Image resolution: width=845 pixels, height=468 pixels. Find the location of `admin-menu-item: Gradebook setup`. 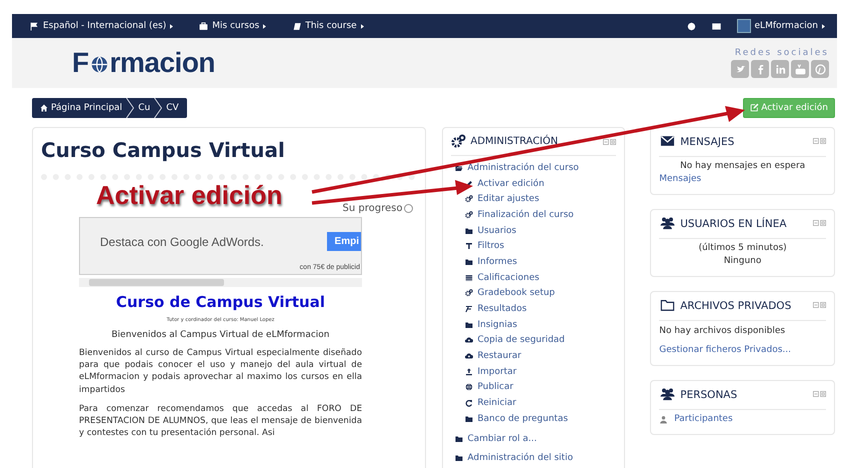

admin-menu-item: Gradebook setup is located at coordinates (540, 294).